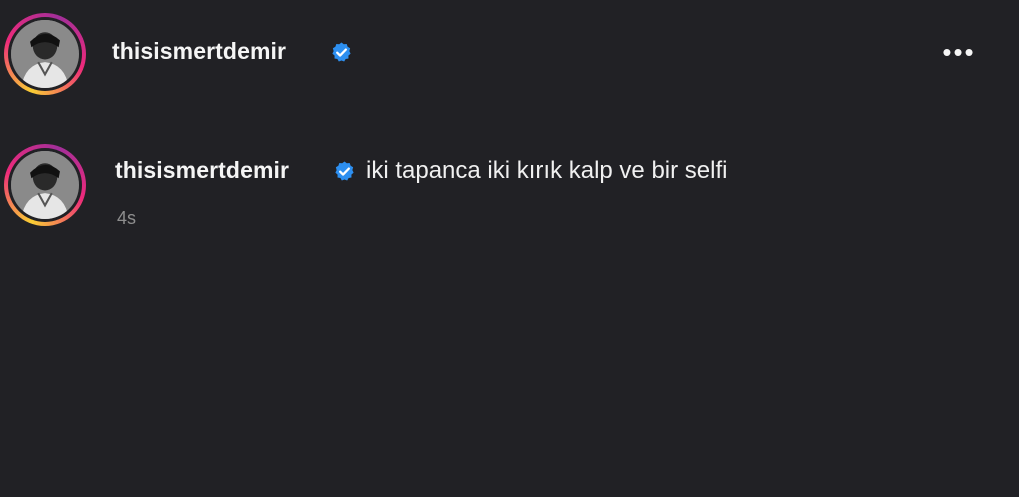 The width and height of the screenshot is (1019, 497). Describe the element at coordinates (202, 170) in the screenshot. I see `comment-author-username: thisismertdemir` at that location.